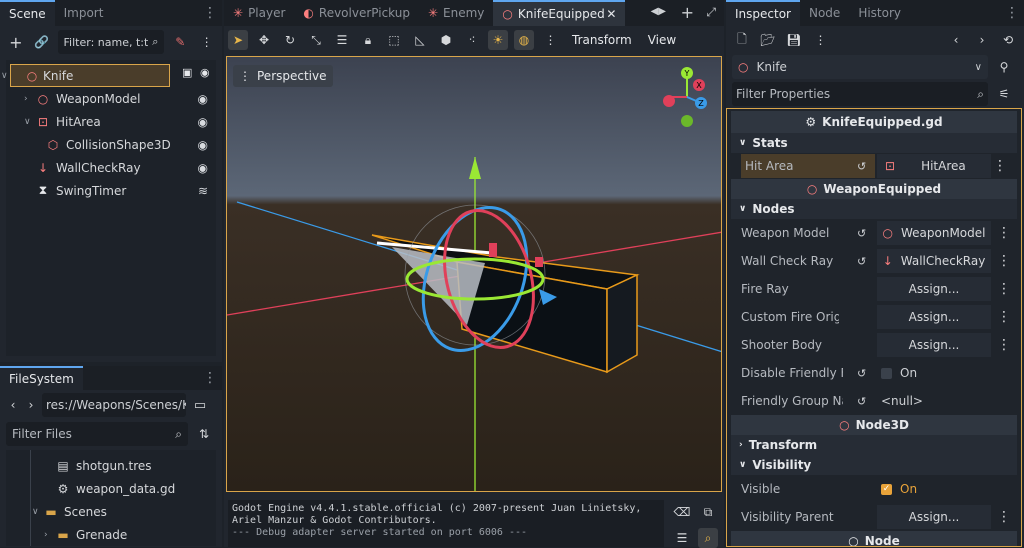 This screenshot has width=1024, height=548. I want to click on prop-wall-check-ray: Wall Check Ray ↺ ↓ WallCheckRay ⋮, so click(874, 261).